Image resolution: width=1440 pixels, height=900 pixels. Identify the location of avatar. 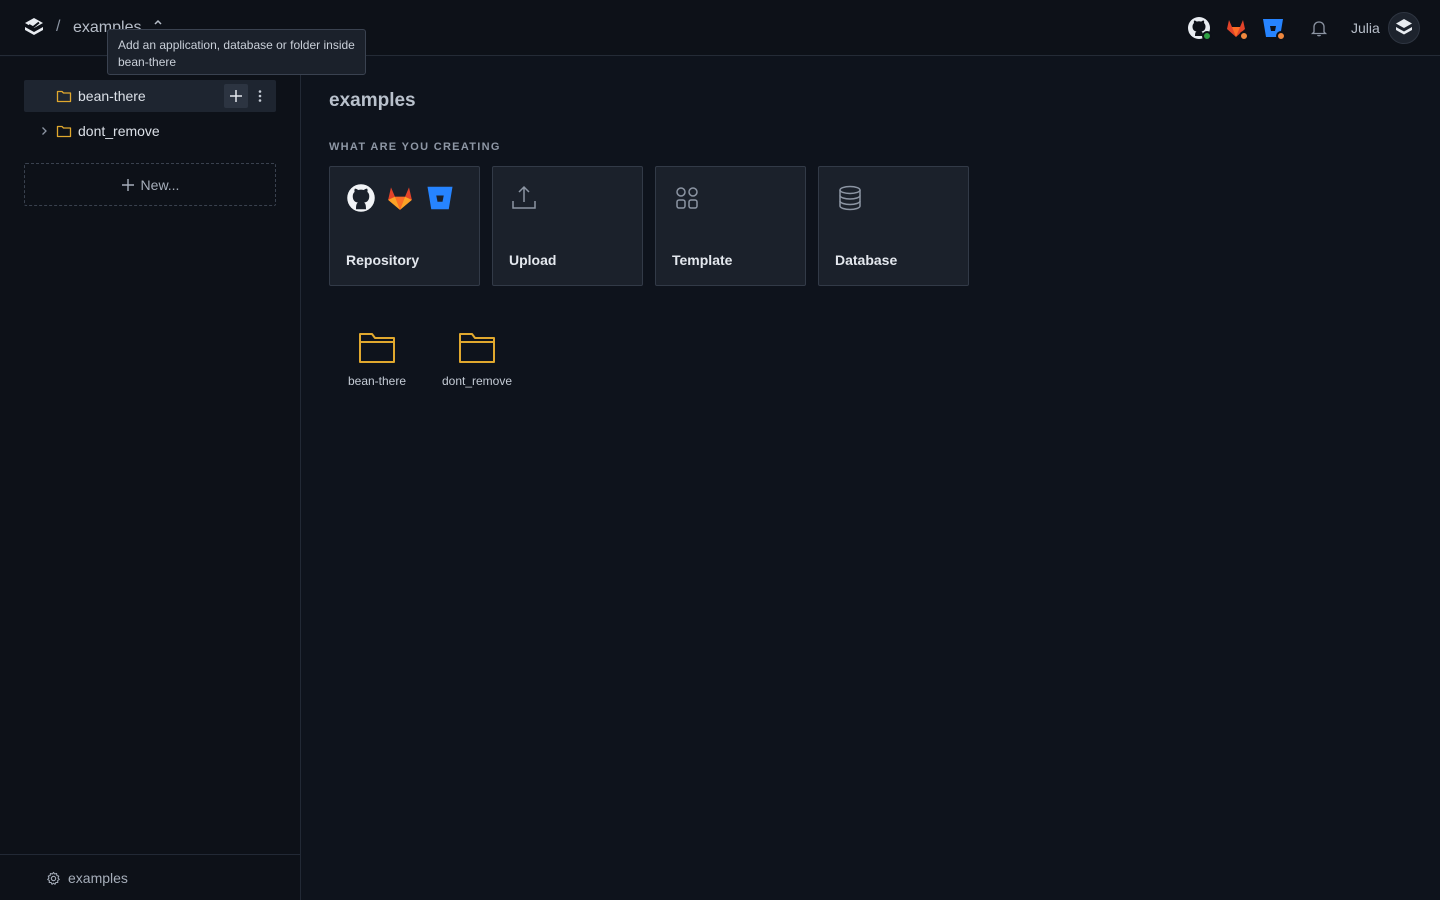
(1404, 28).